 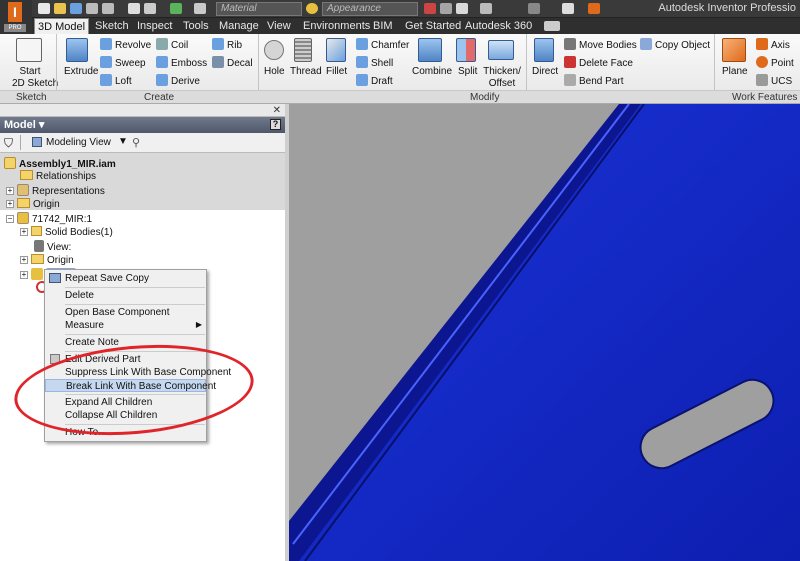 What do you see at coordinates (552, 26) in the screenshot?
I see `ribbon-display-icon` at bounding box center [552, 26].